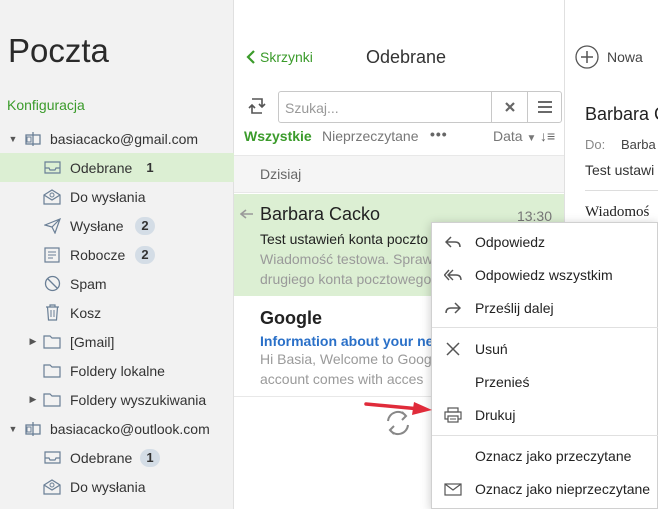 This screenshot has height=509, width=658. I want to click on message-sender: Barbara Cacko, so click(320, 214).